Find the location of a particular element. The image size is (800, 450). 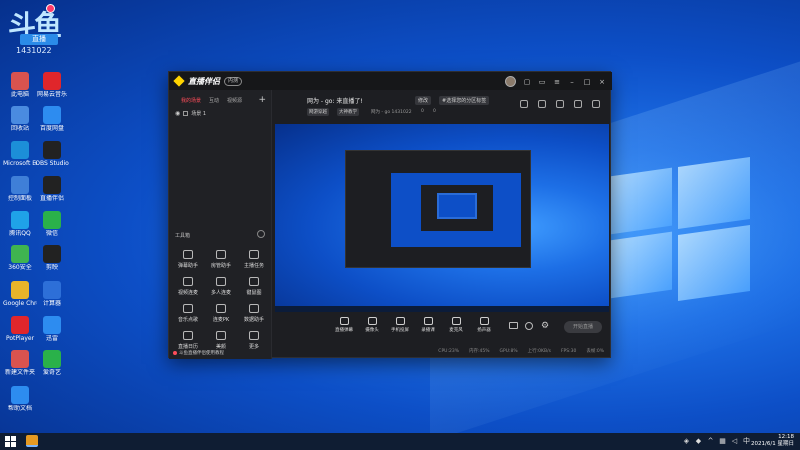

tutorial-notice: 斗鱼直播伴侣使用教程 is located at coordinates (198, 353).